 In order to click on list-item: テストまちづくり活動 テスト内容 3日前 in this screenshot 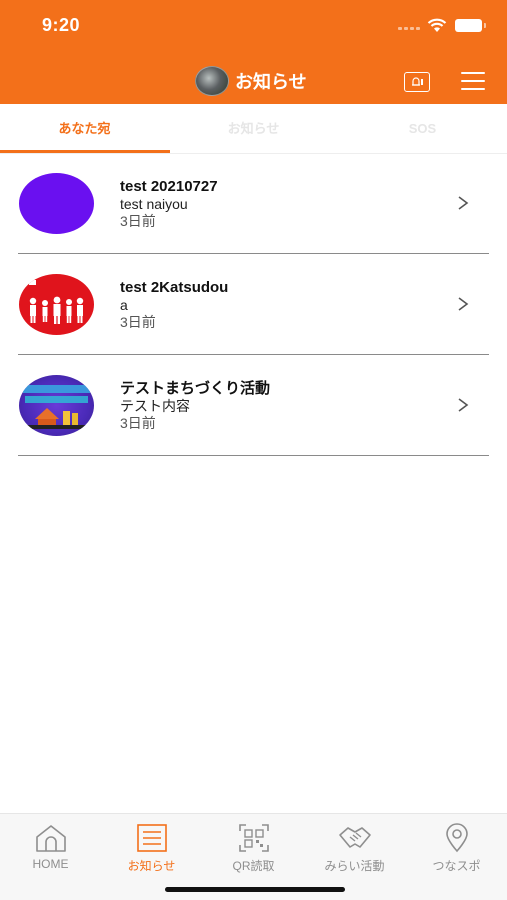, I will do `click(253, 406)`.